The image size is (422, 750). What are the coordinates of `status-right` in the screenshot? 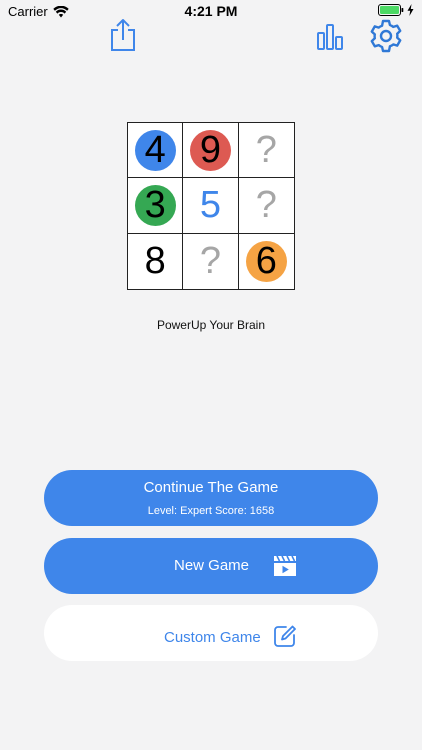 It's located at (396, 10).